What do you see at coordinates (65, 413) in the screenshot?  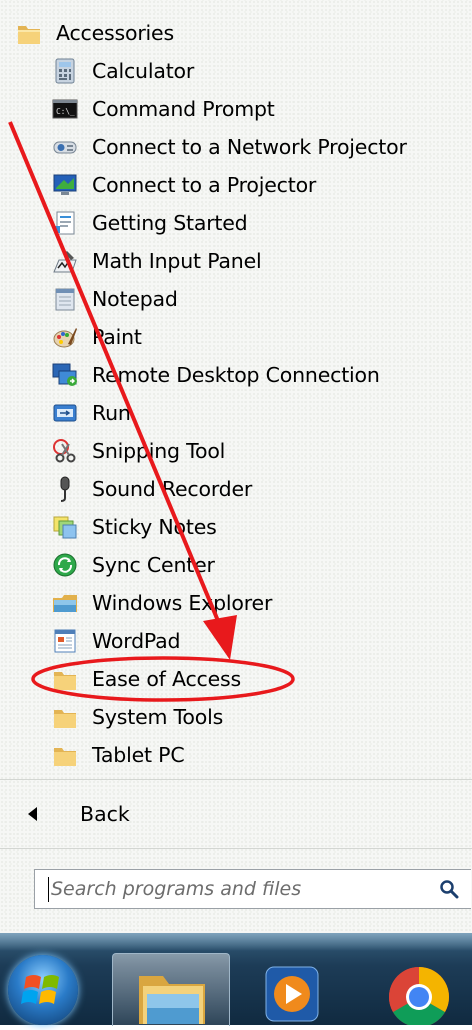 I see `run-icon` at bounding box center [65, 413].